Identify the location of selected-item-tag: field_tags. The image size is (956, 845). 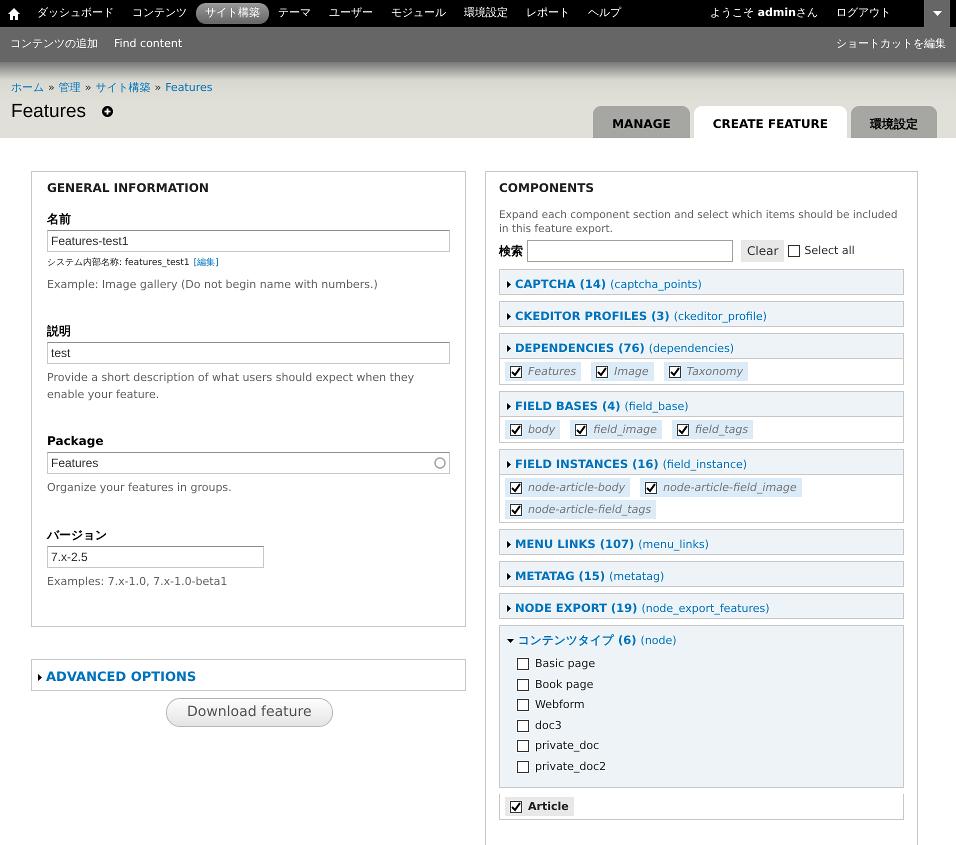
(713, 429).